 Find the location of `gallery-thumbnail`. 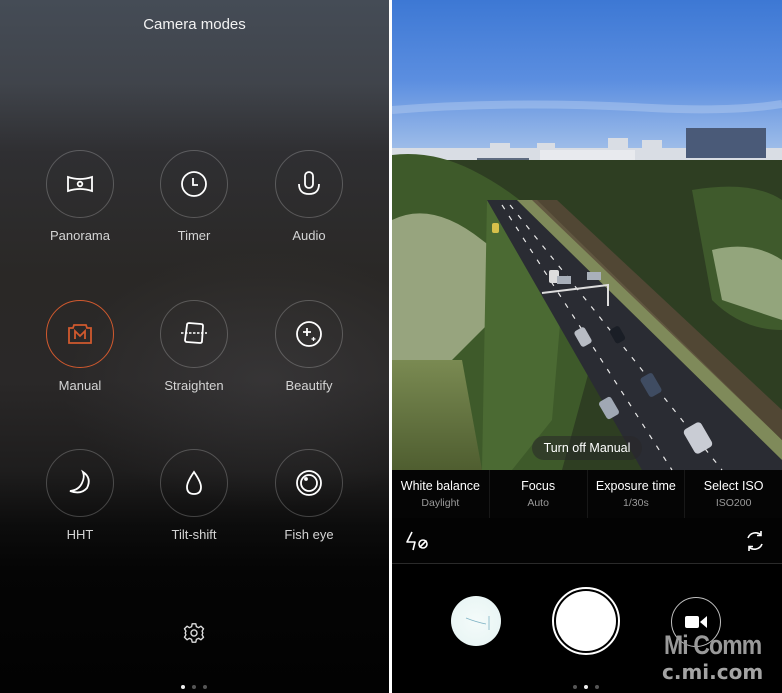

gallery-thumbnail is located at coordinates (476, 621).